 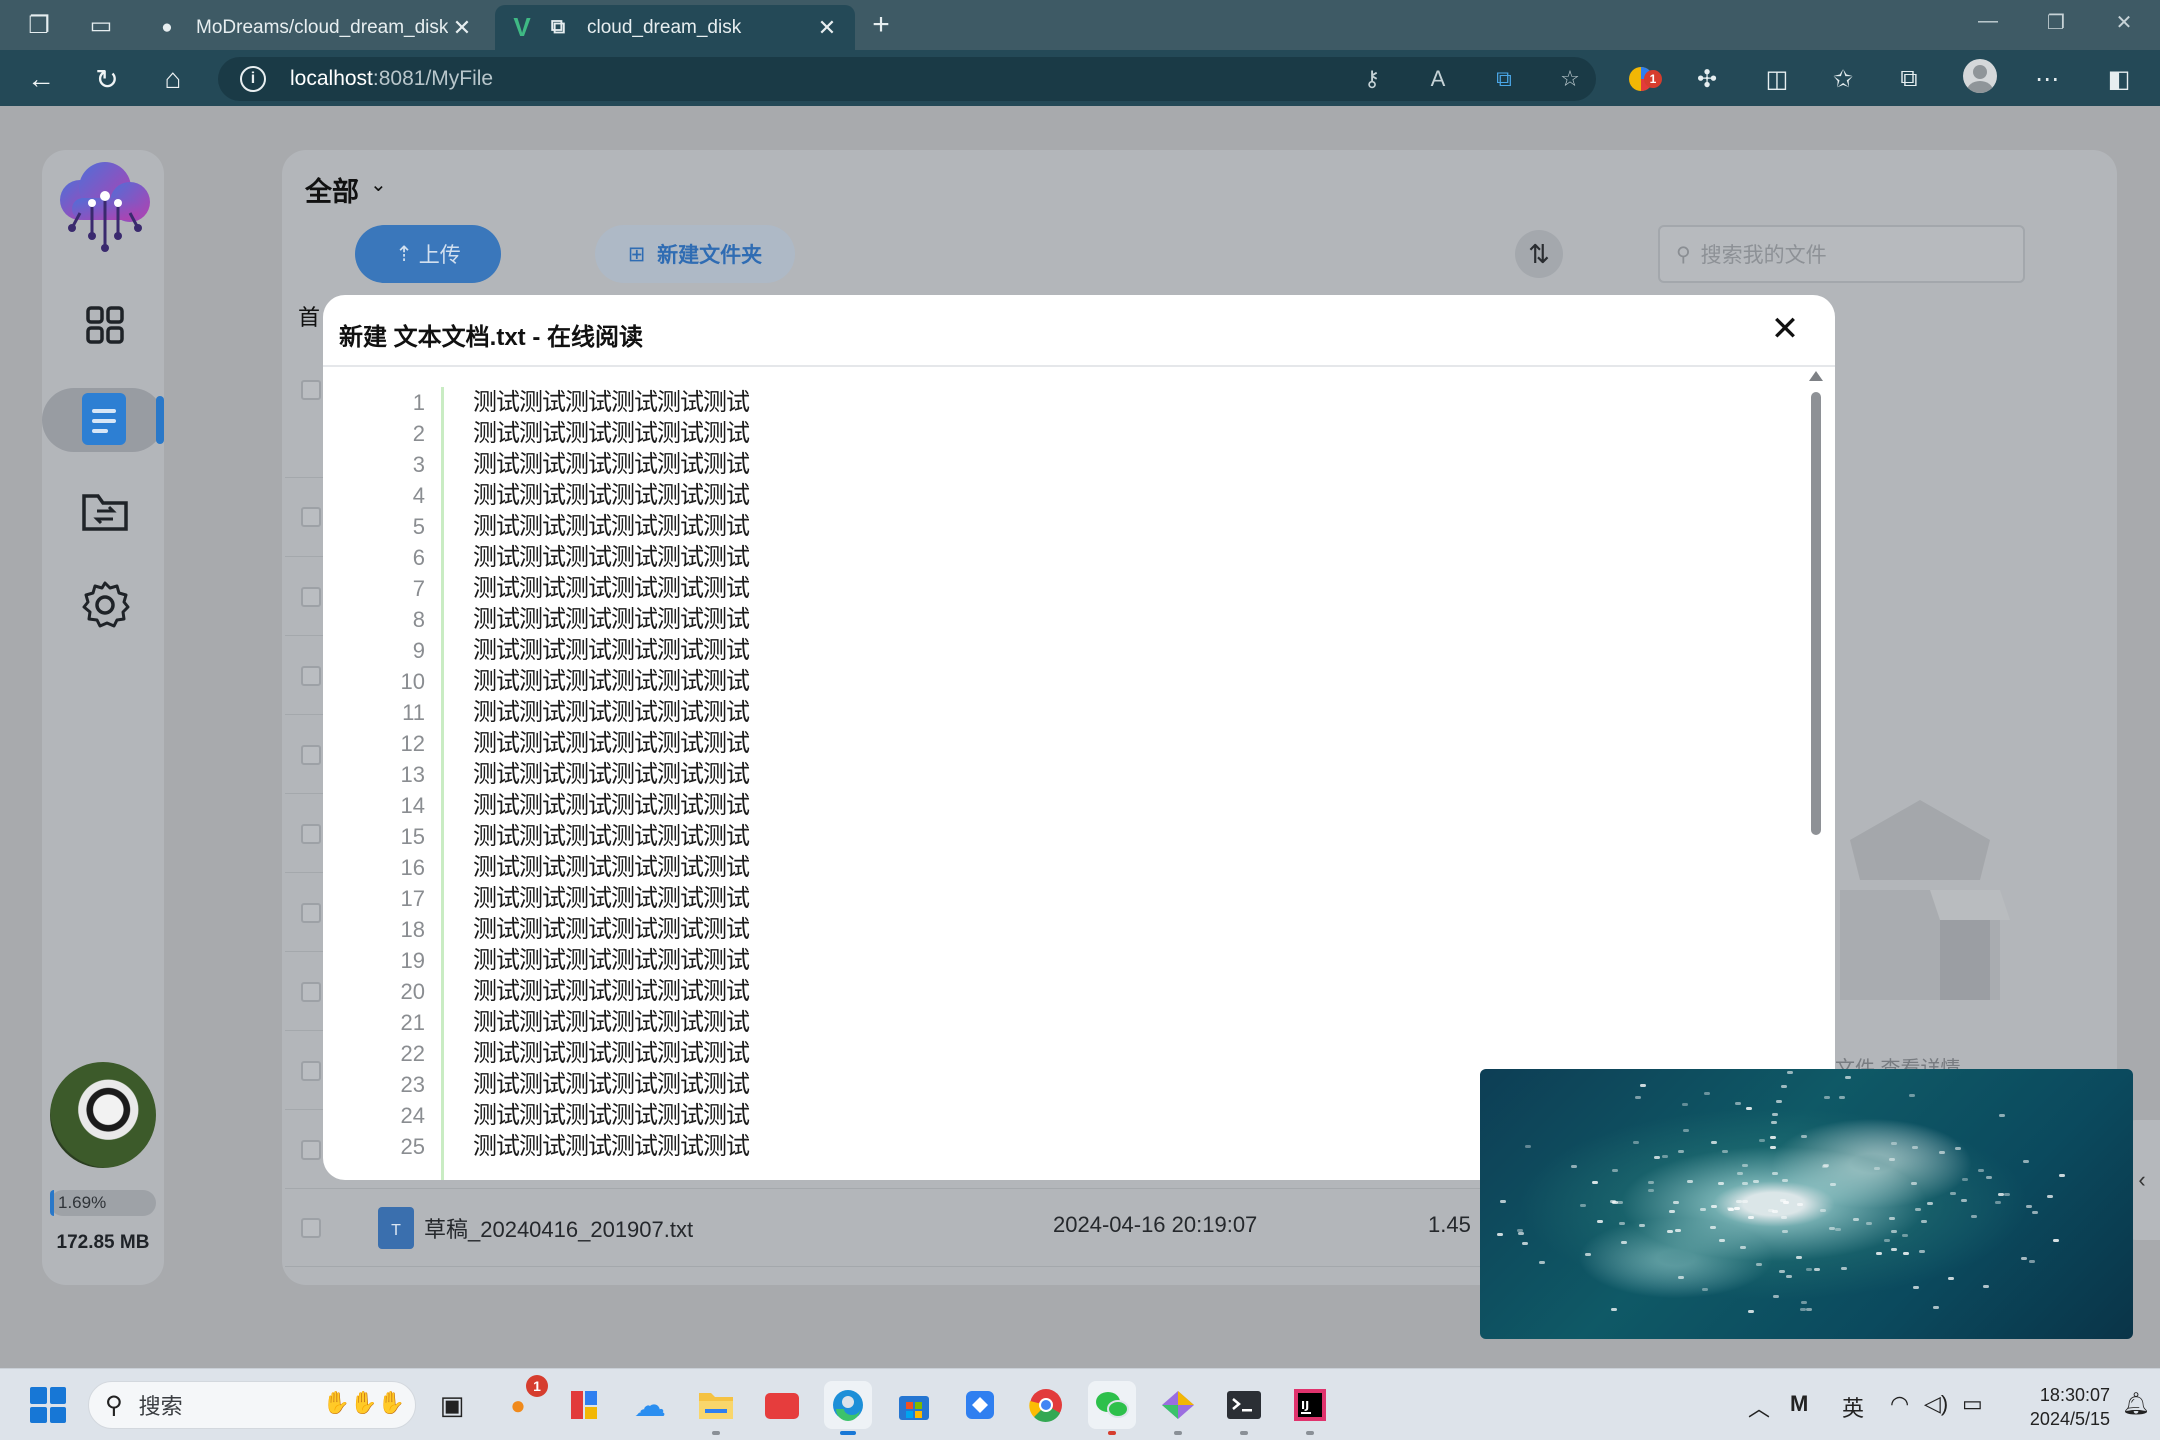 What do you see at coordinates (1980, 76) in the screenshot?
I see `profile-avatar` at bounding box center [1980, 76].